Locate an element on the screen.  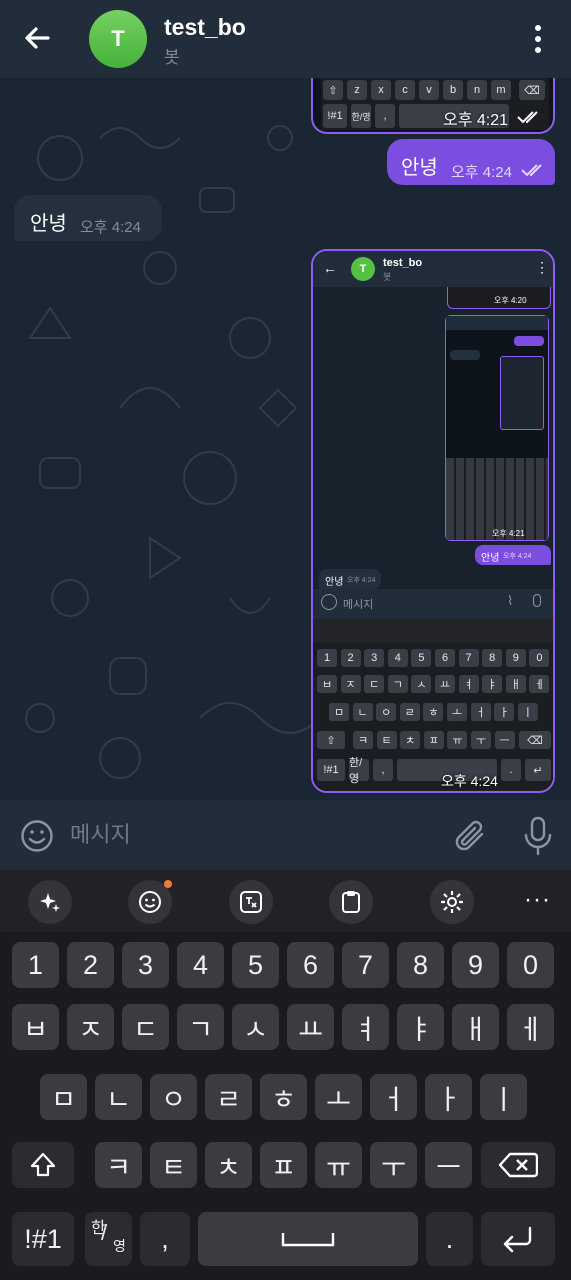
nested-time-2: 오후 4:21 is located at coordinates (508, 533).